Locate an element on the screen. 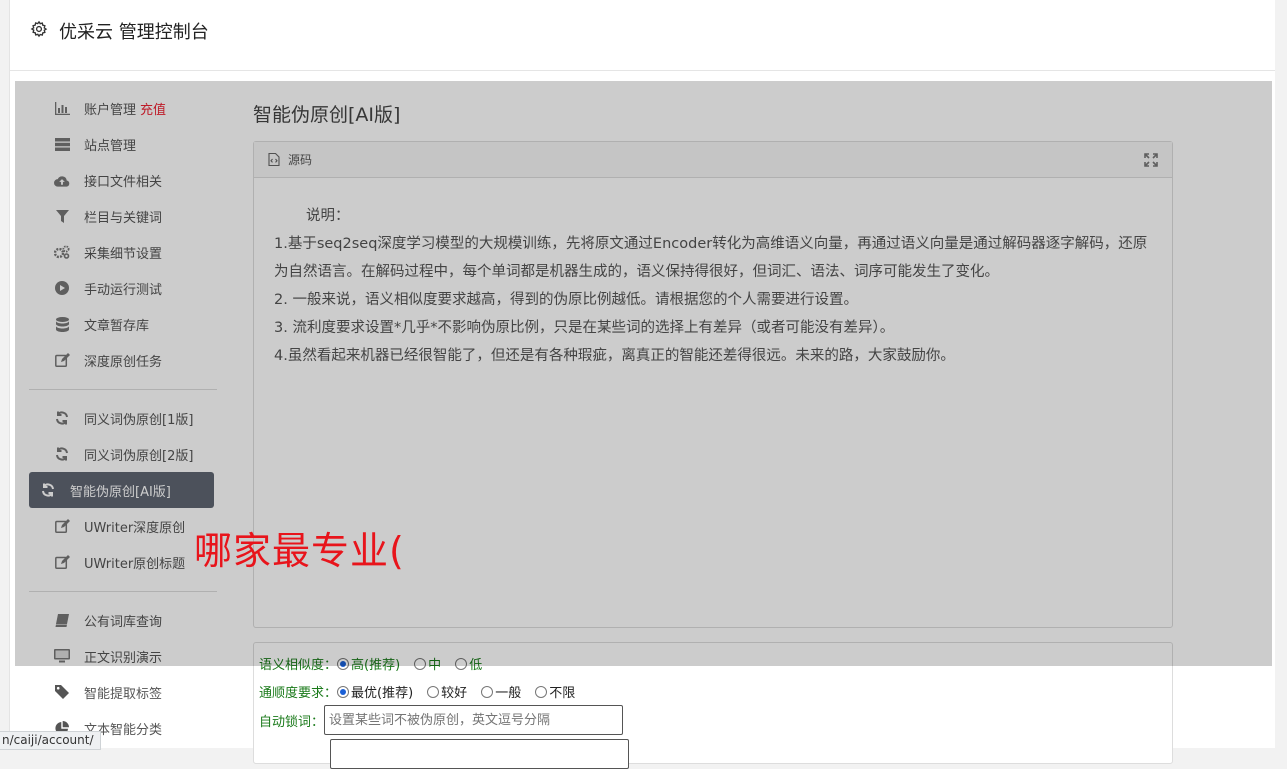 This screenshot has height=769, width=1287. watermark-text: 哪家最专业( is located at coordinates (299, 551).